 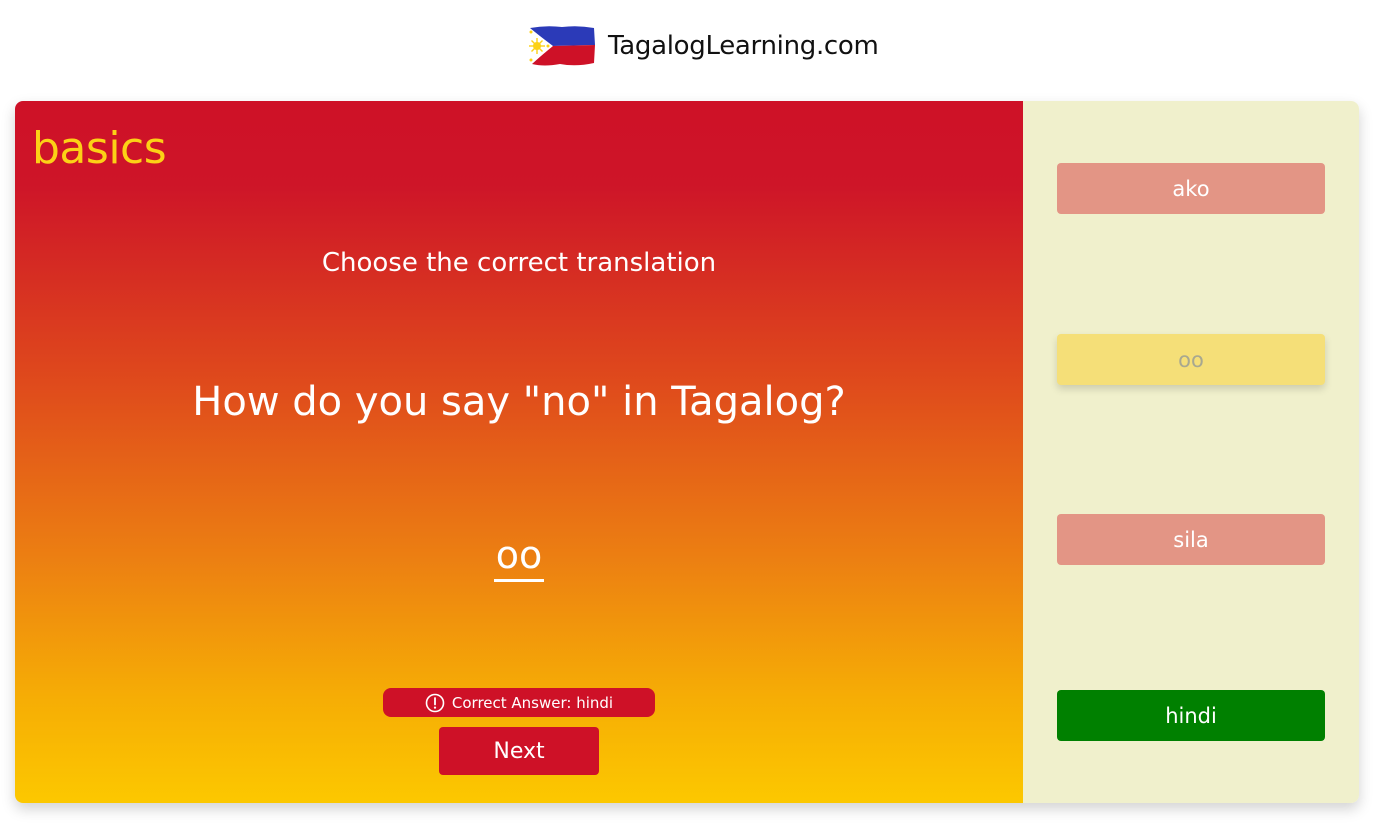 I want to click on alert-circle-icon, so click(x=435, y=702).